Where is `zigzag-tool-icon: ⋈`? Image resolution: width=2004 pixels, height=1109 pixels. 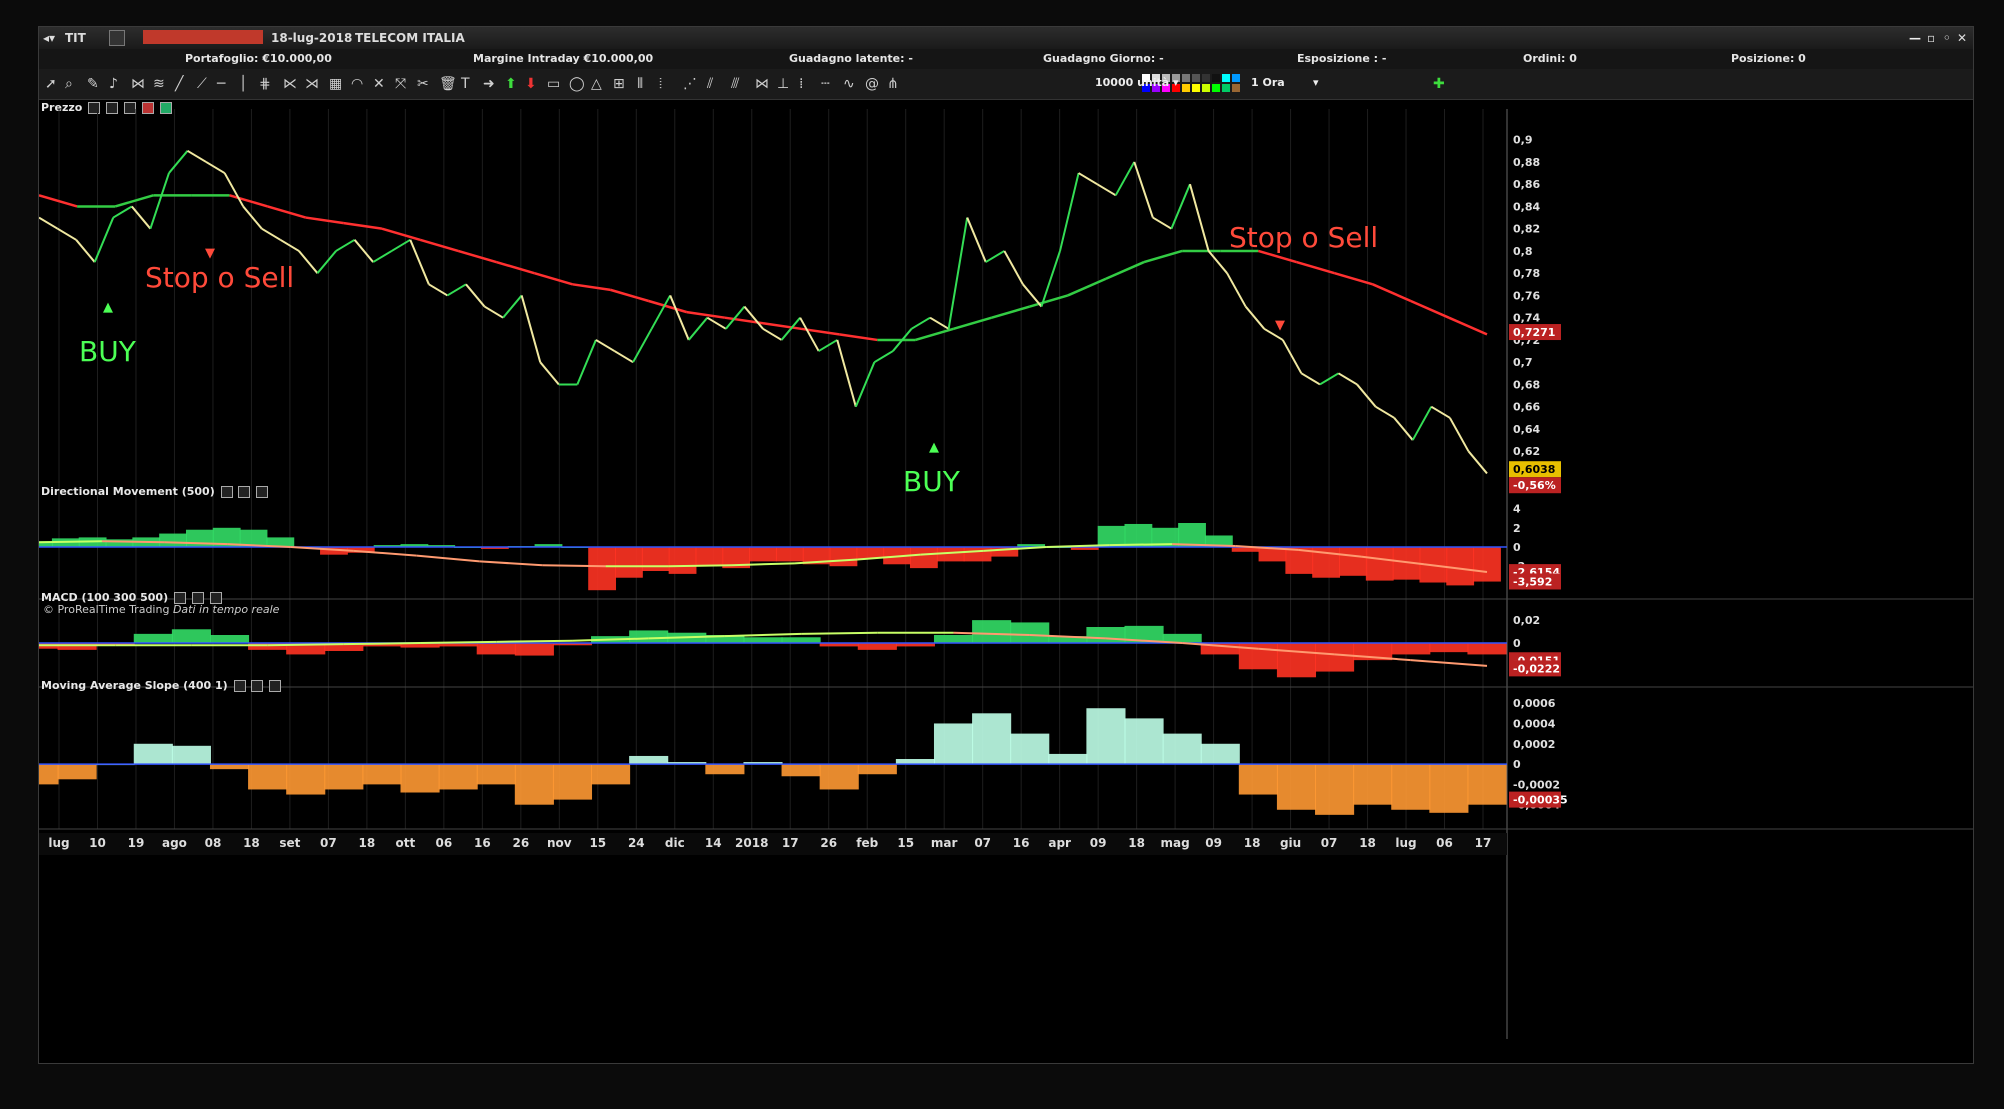
zigzag-tool-icon: ⋈ is located at coordinates (138, 84).